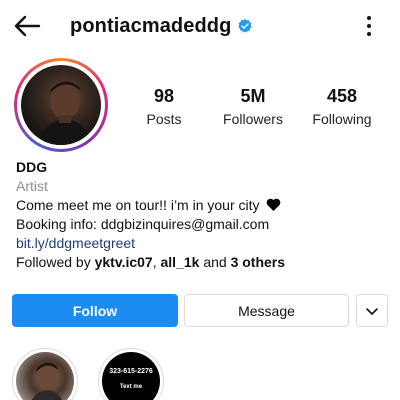  I want to click on story-ring, so click(61, 105).